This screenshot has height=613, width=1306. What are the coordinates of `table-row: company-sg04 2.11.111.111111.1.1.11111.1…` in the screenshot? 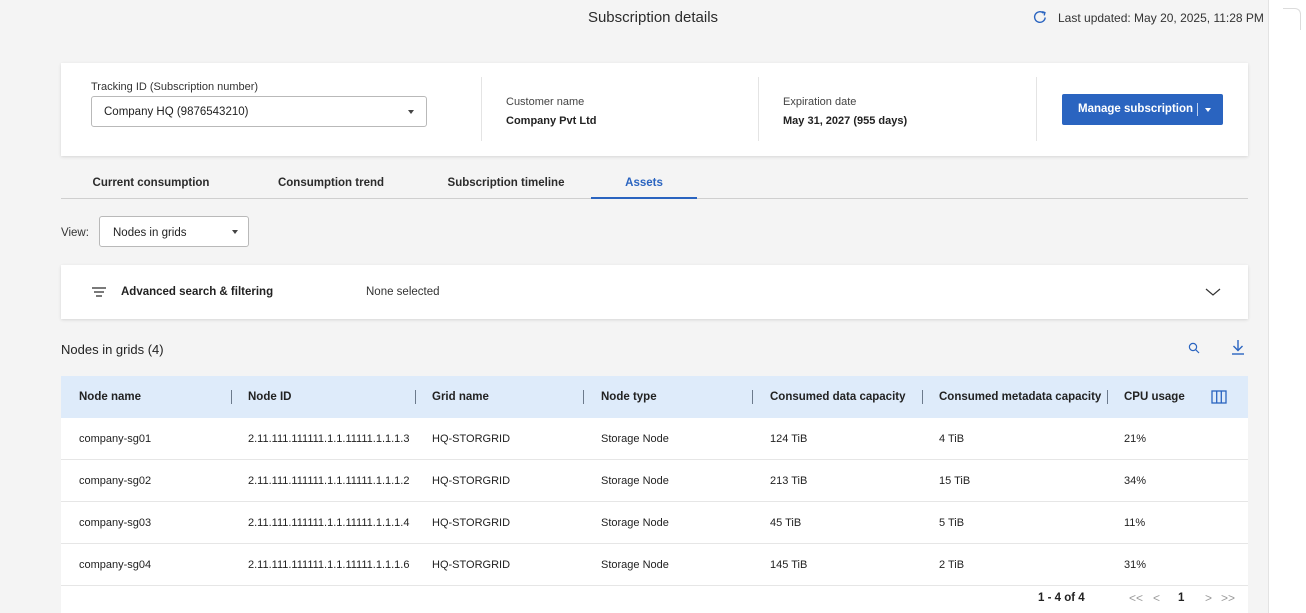 It's located at (654, 565).